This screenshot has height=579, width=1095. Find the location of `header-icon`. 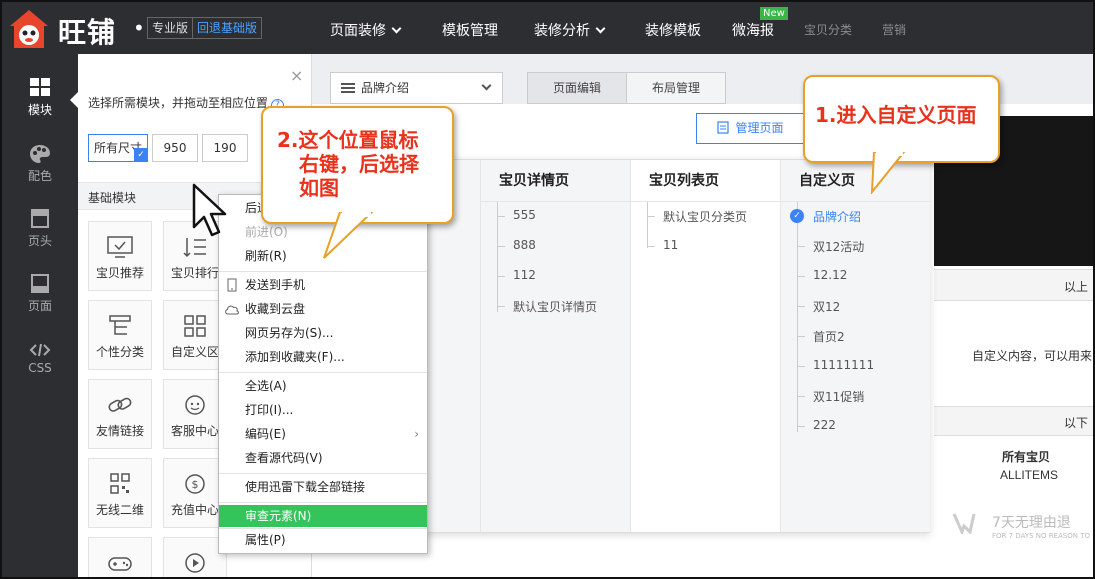

header-icon is located at coordinates (40, 218).